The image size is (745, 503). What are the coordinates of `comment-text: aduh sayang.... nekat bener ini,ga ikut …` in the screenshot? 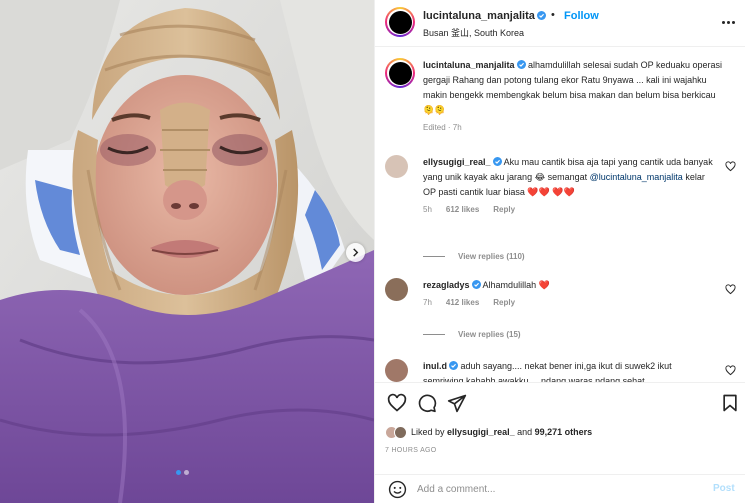 It's located at (547, 371).